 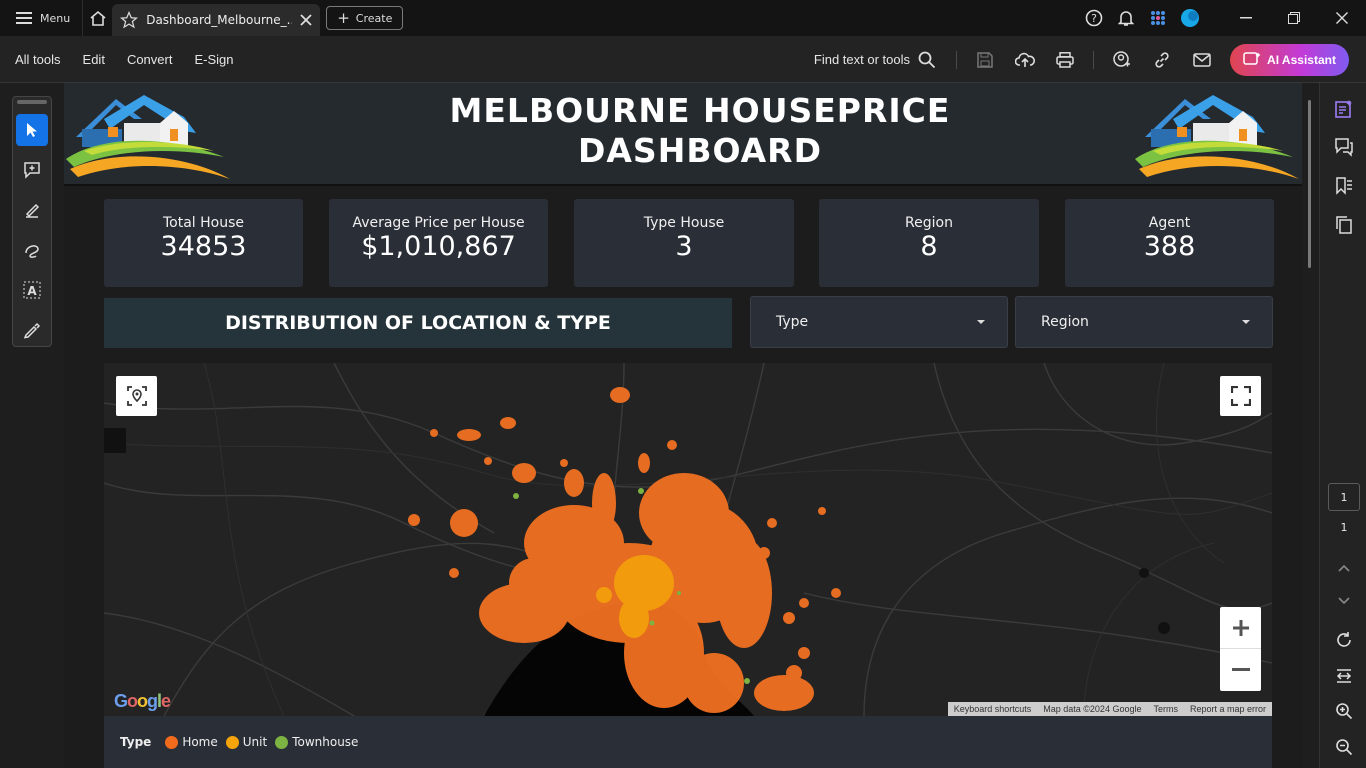 I want to click on freehand-draw-icon, so click(x=32, y=251).